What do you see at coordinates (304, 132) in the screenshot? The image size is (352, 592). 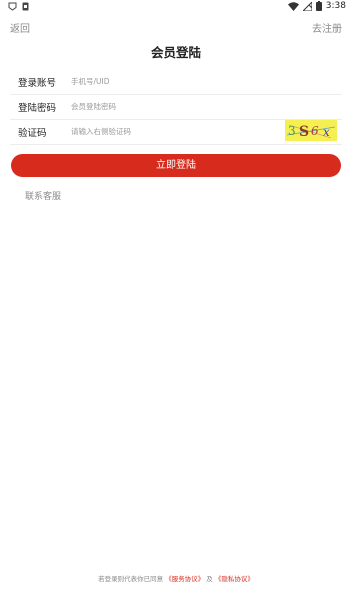 I see `svg-text: S` at bounding box center [304, 132].